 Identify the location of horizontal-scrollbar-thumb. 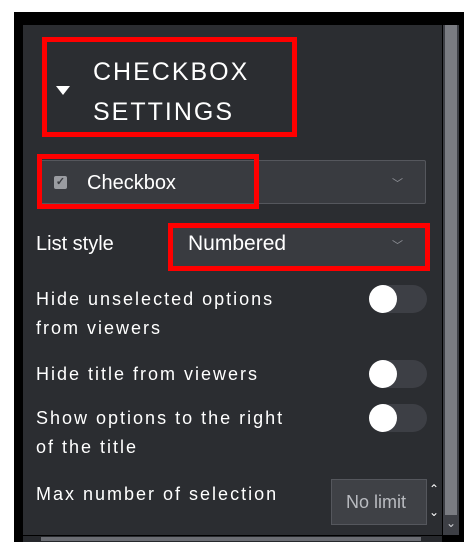
(231, 539).